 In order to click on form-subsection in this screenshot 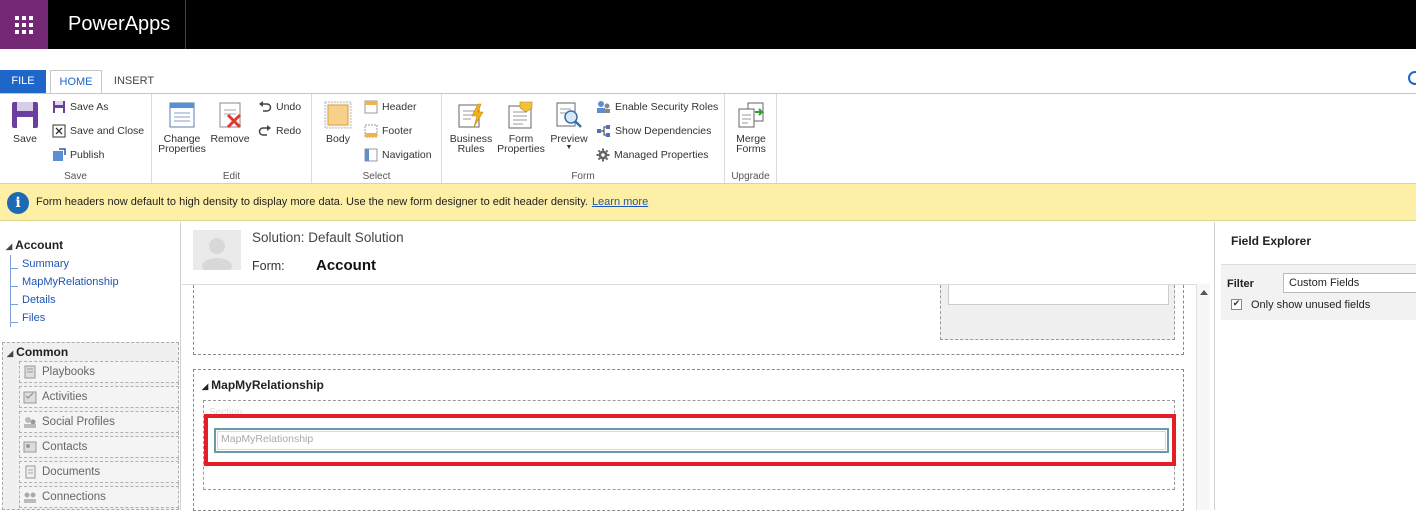, I will do `click(1057, 312)`.